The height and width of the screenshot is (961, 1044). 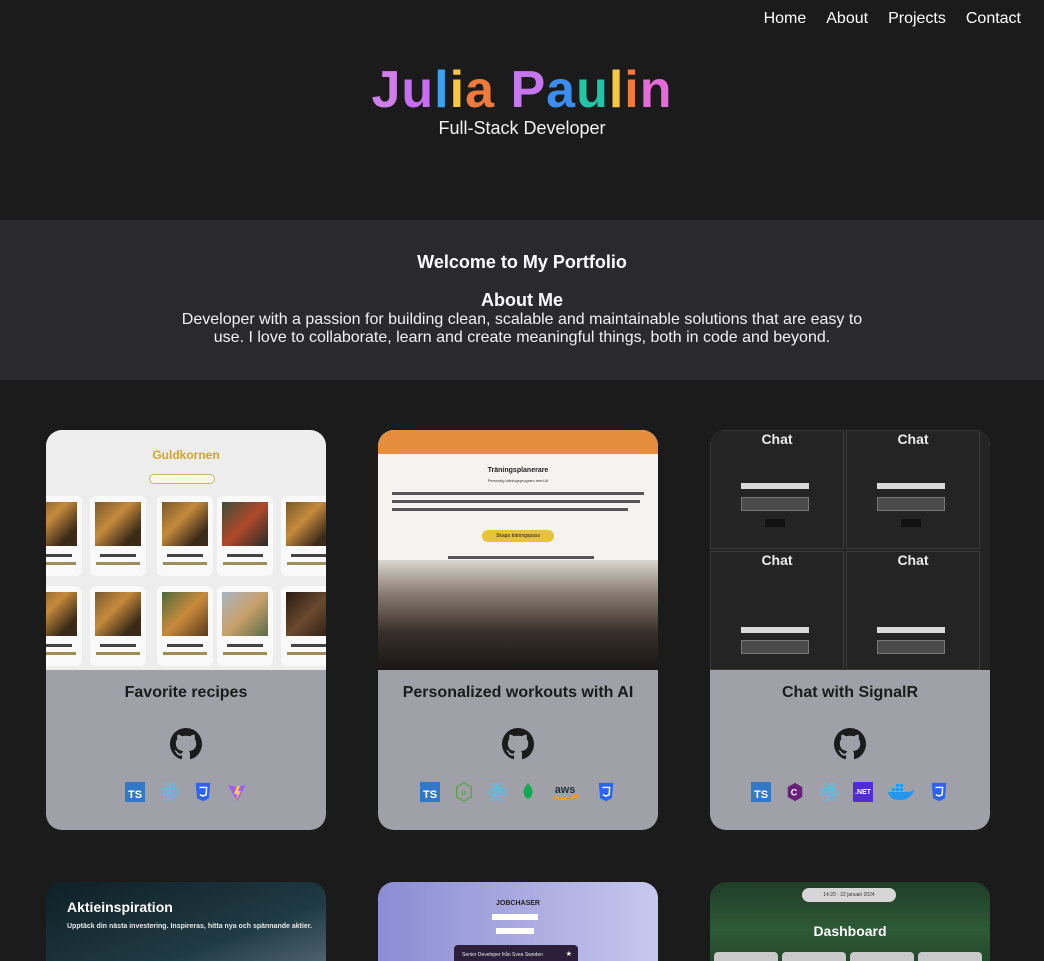 I want to click on aws-icon: aws, so click(x=565, y=792).